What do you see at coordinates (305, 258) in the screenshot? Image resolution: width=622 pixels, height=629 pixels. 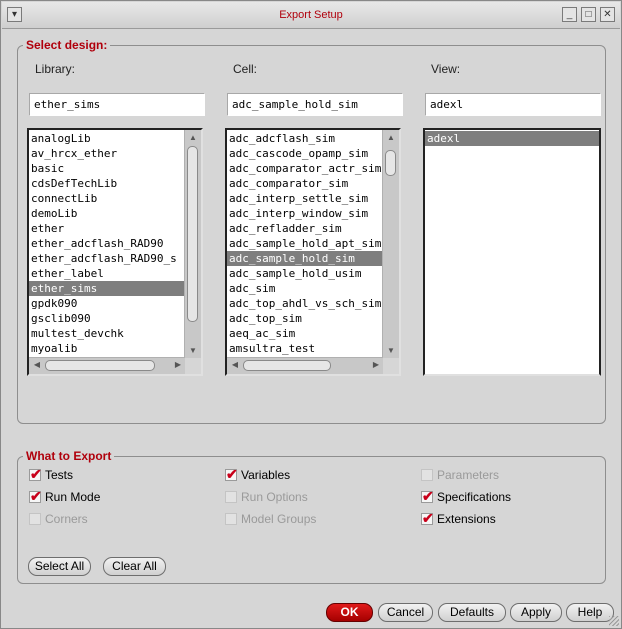 I see `list-item: adc_sample_hold_sim` at bounding box center [305, 258].